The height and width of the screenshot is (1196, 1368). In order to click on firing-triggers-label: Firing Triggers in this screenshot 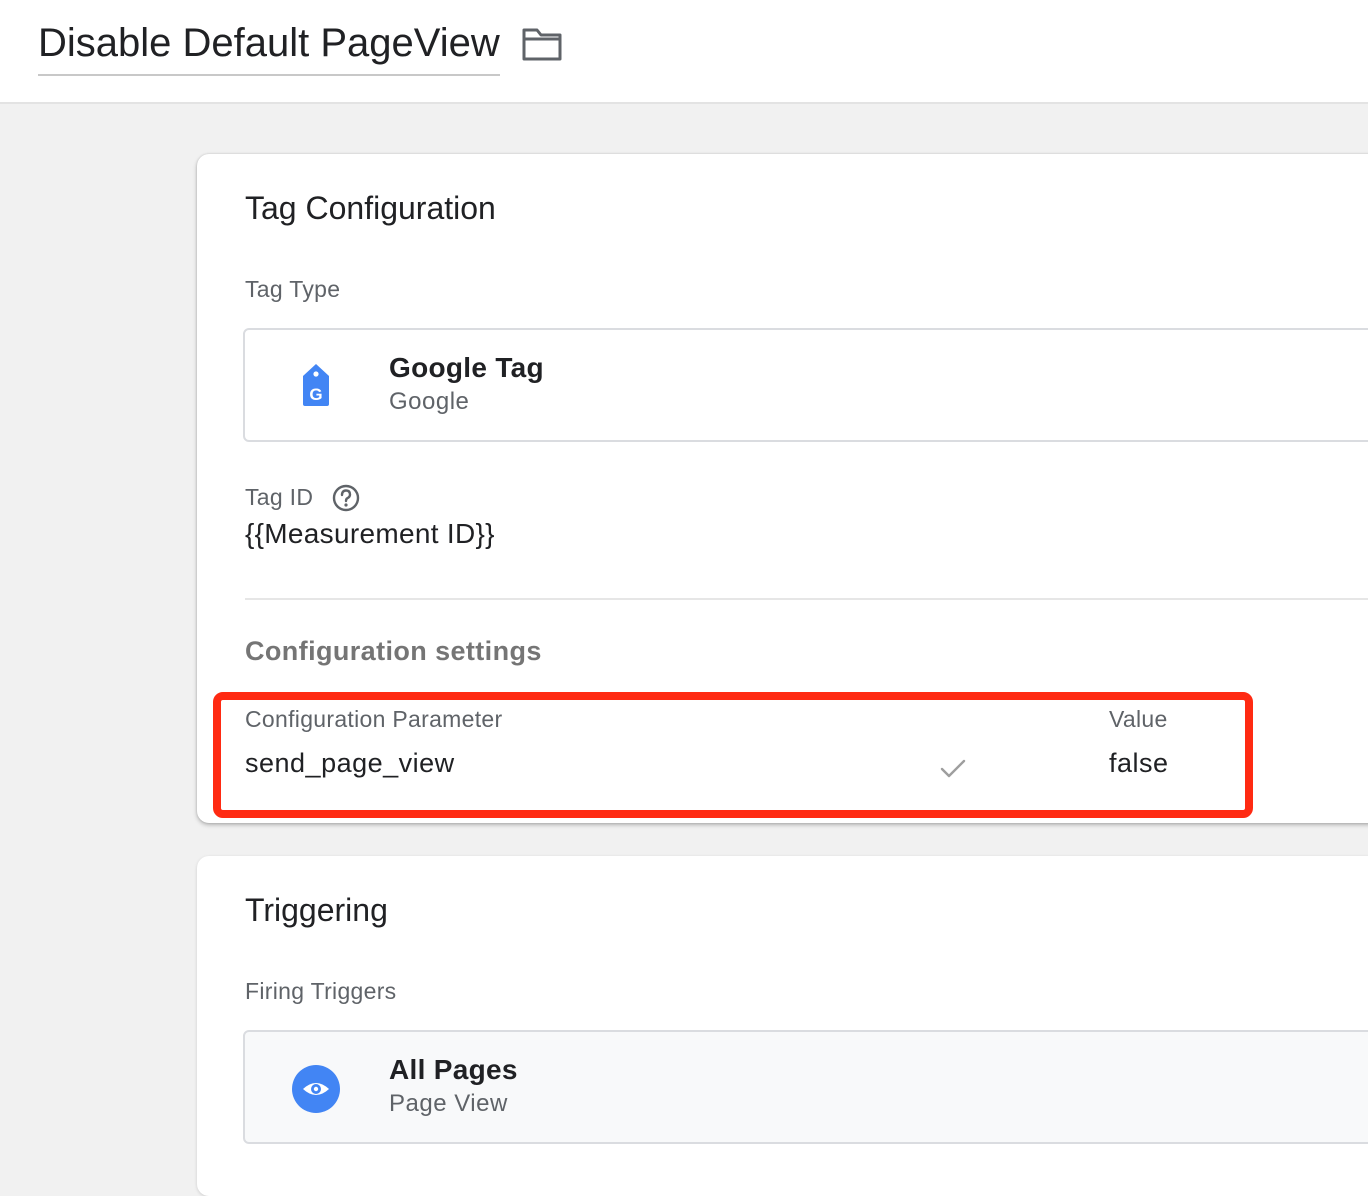, I will do `click(321, 991)`.